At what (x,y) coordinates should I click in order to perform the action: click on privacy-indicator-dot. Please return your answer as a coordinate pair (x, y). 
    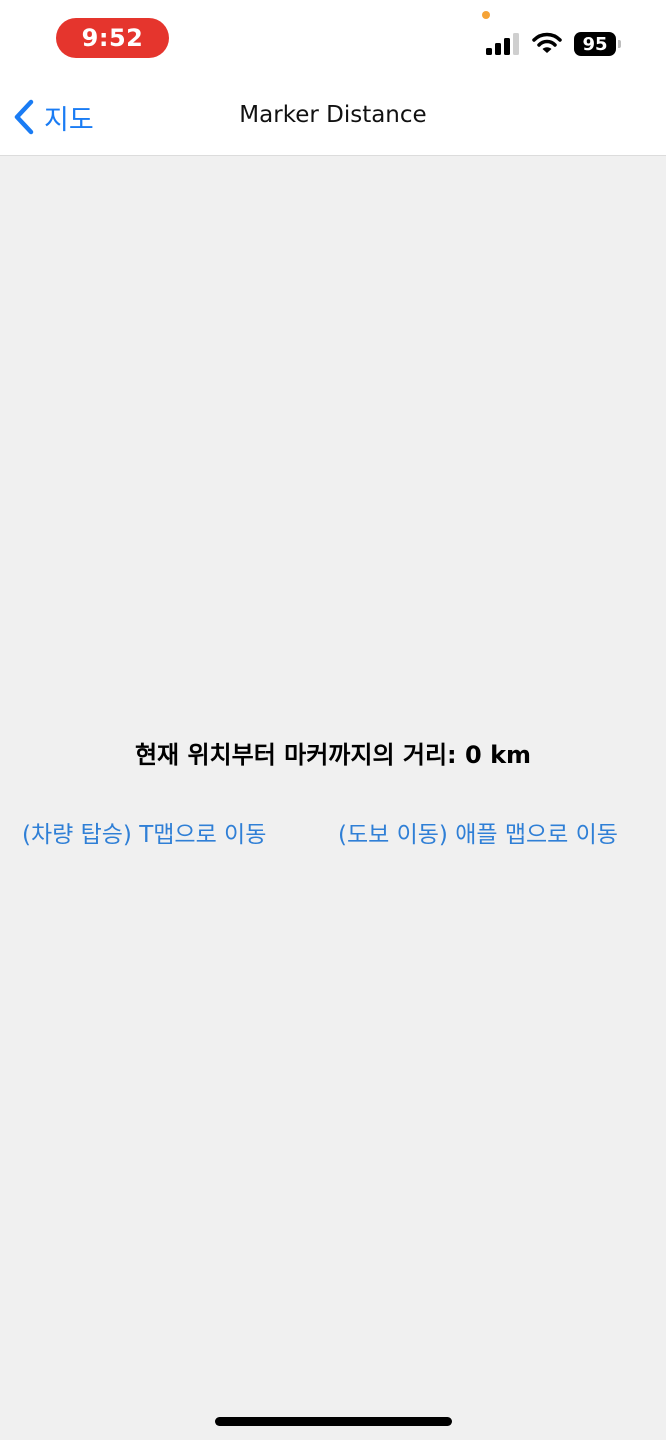
    Looking at the image, I should click on (486, 15).